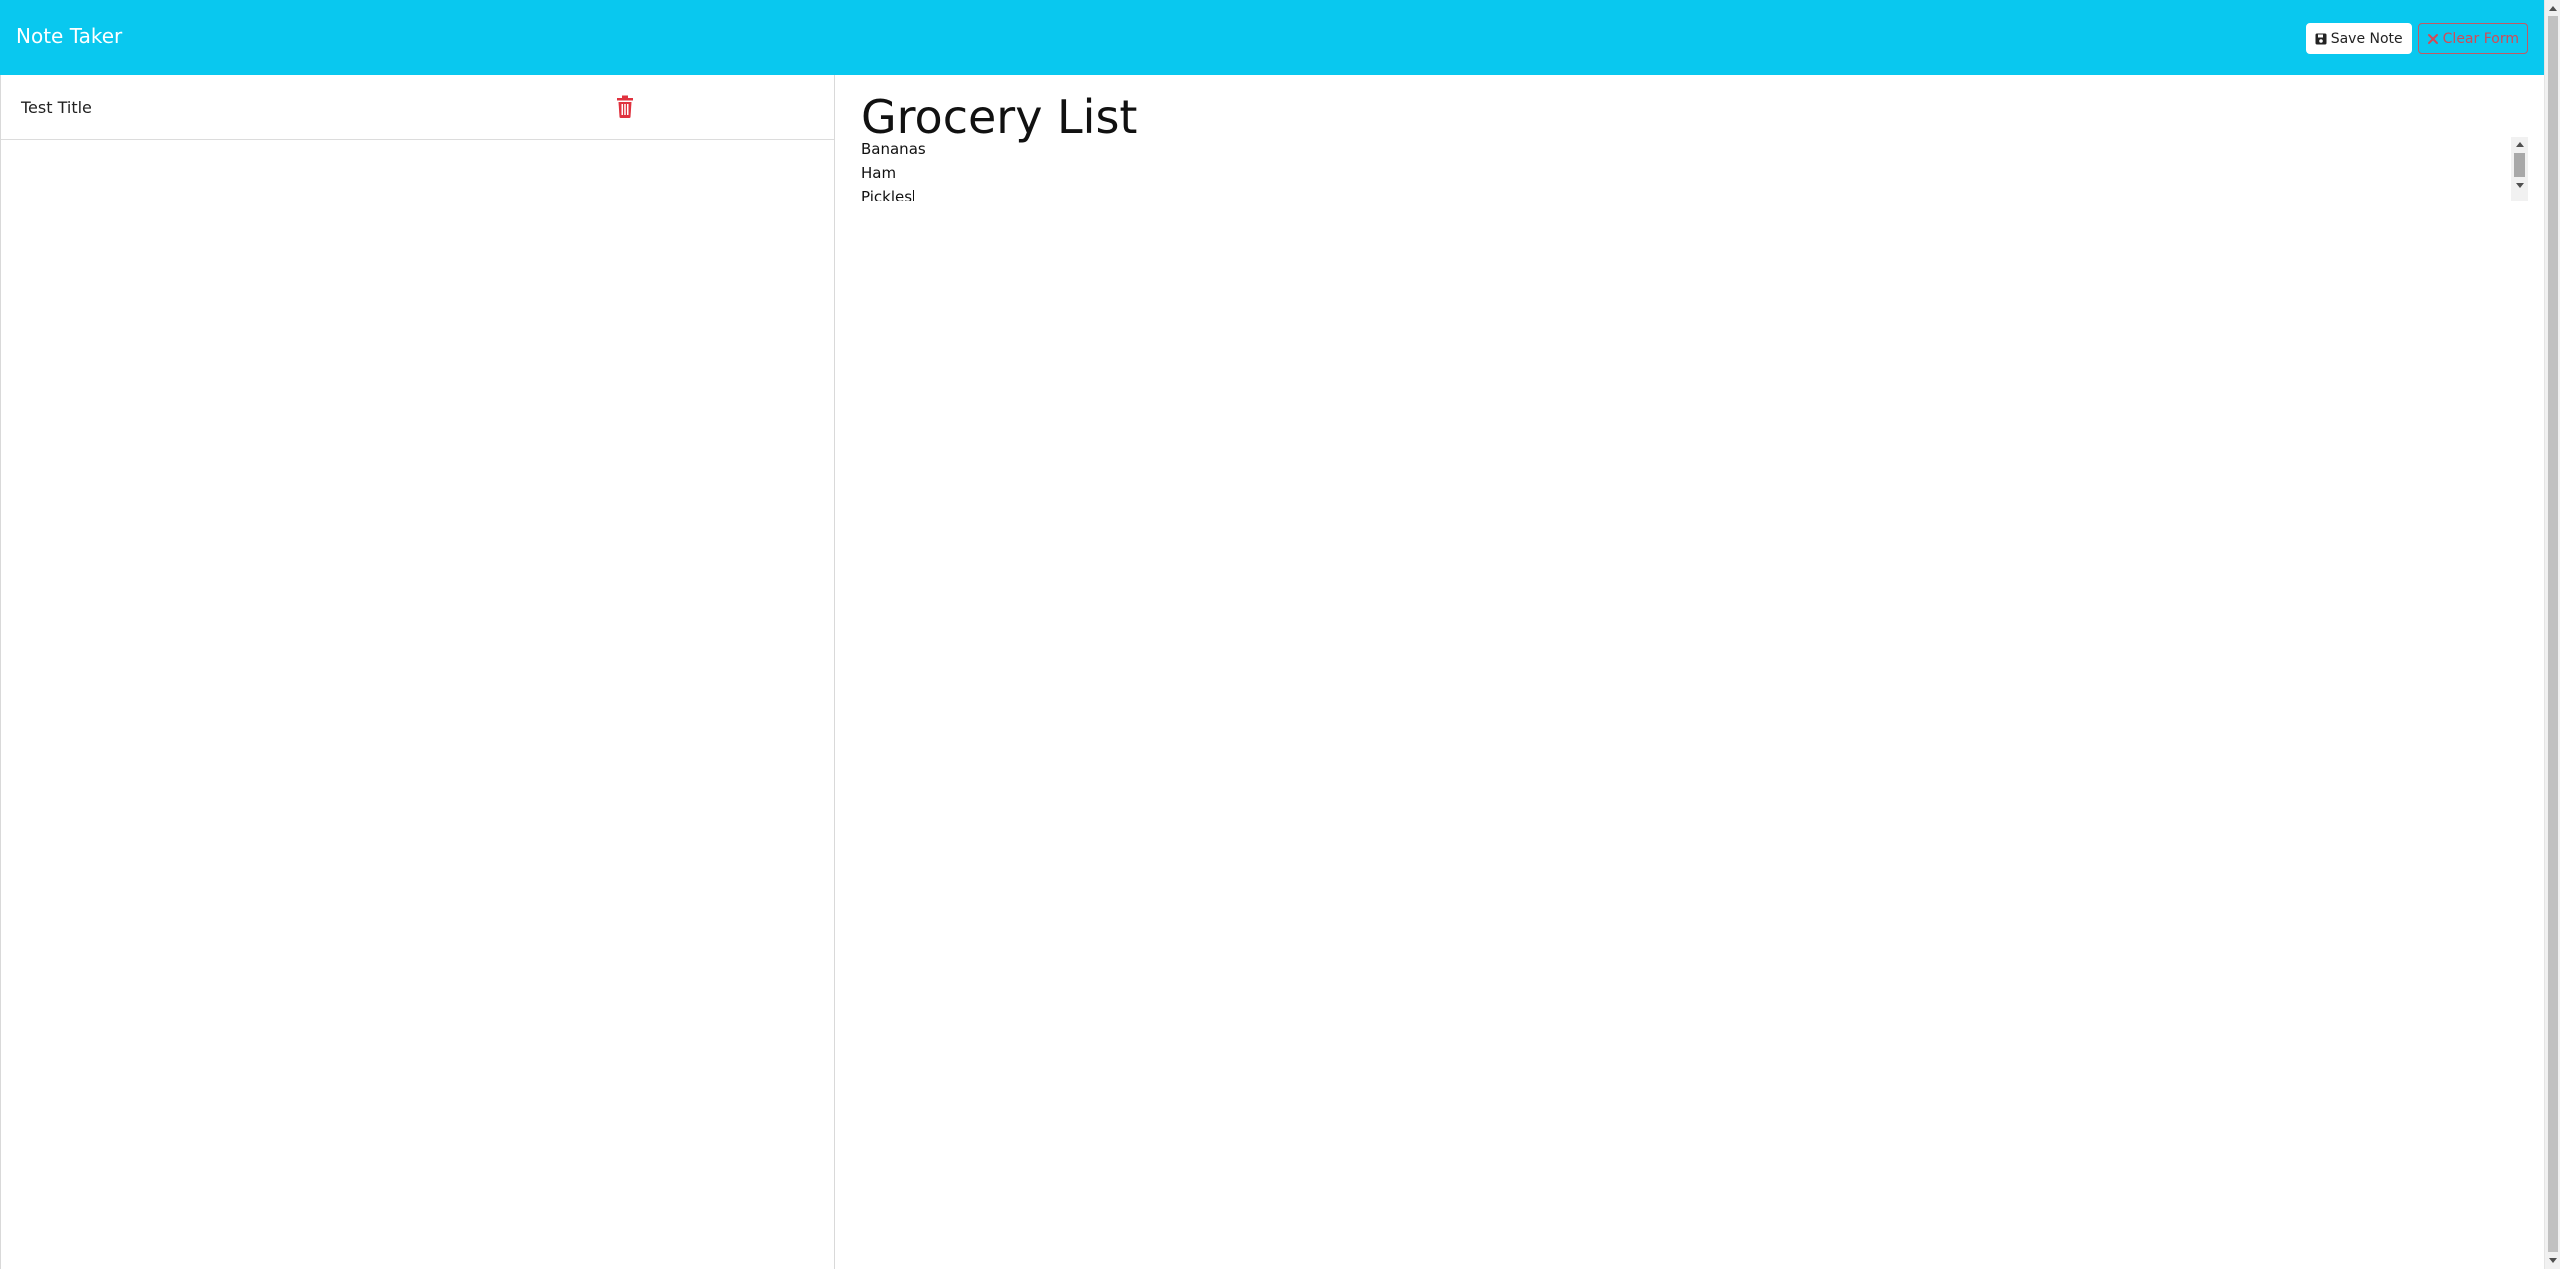 The width and height of the screenshot is (2560, 1269). Describe the element at coordinates (1691, 193) in the screenshot. I see `note-body-line: Pickles` at that location.